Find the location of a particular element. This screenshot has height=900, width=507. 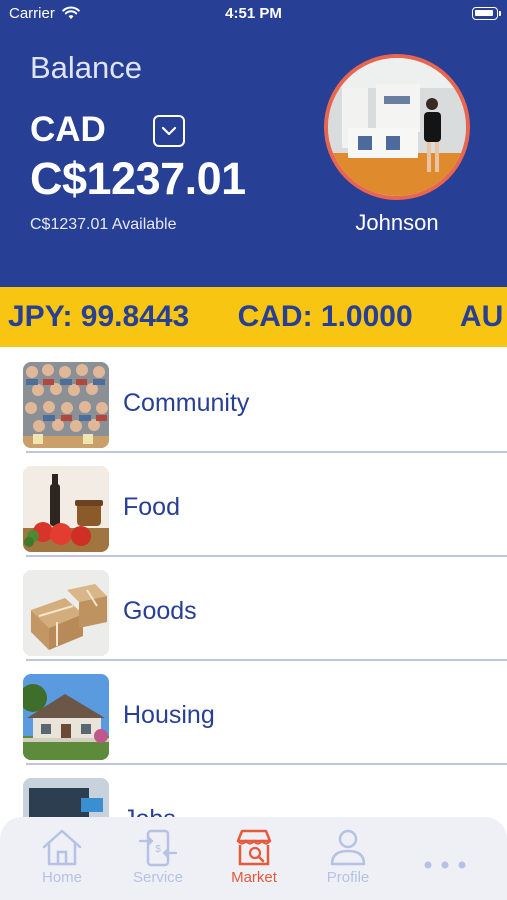

tab-bar: Home $ Service Market Profile is located at coordinates (253, 858).